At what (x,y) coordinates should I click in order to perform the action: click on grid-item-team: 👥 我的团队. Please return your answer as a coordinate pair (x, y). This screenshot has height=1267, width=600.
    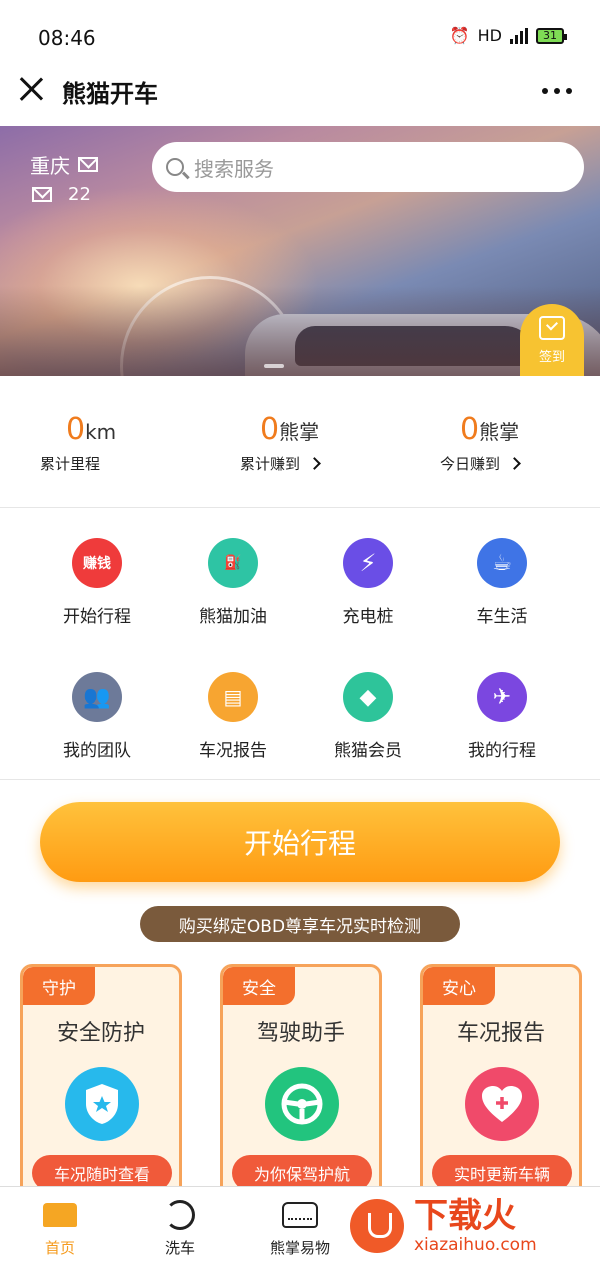
    Looking at the image, I should click on (97, 716).